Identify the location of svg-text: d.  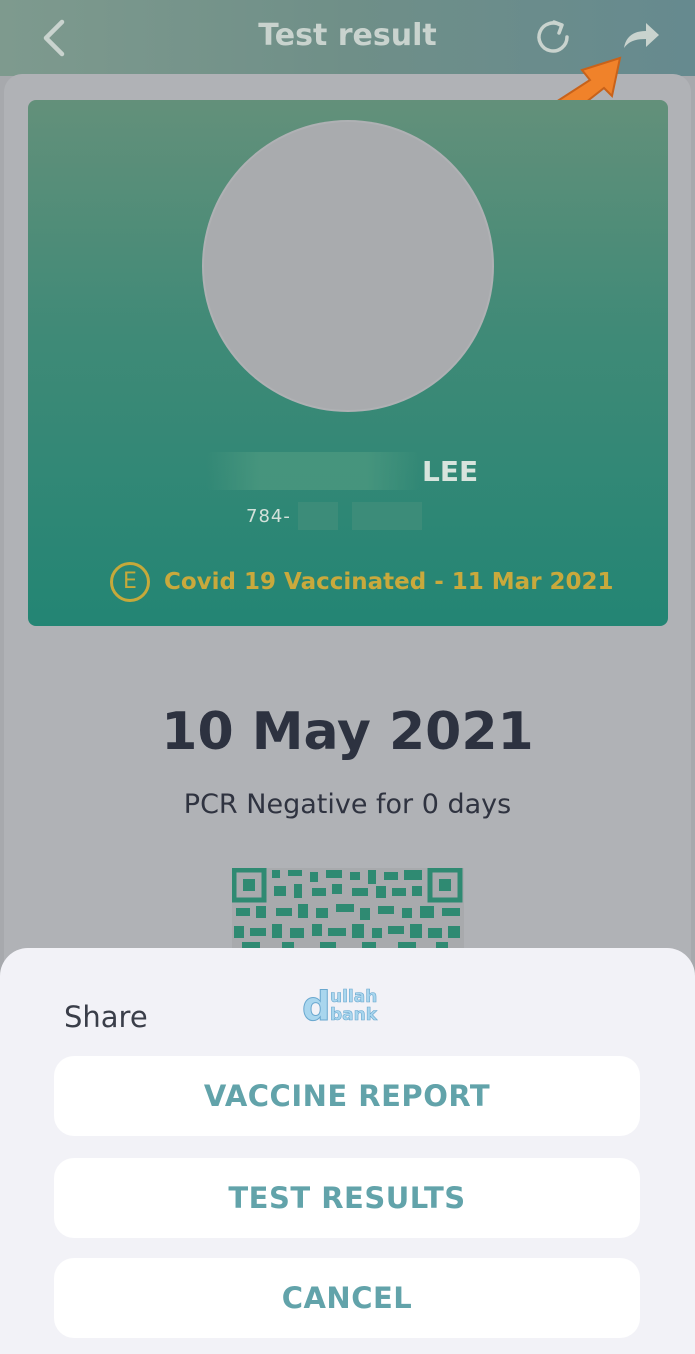
(316, 1004).